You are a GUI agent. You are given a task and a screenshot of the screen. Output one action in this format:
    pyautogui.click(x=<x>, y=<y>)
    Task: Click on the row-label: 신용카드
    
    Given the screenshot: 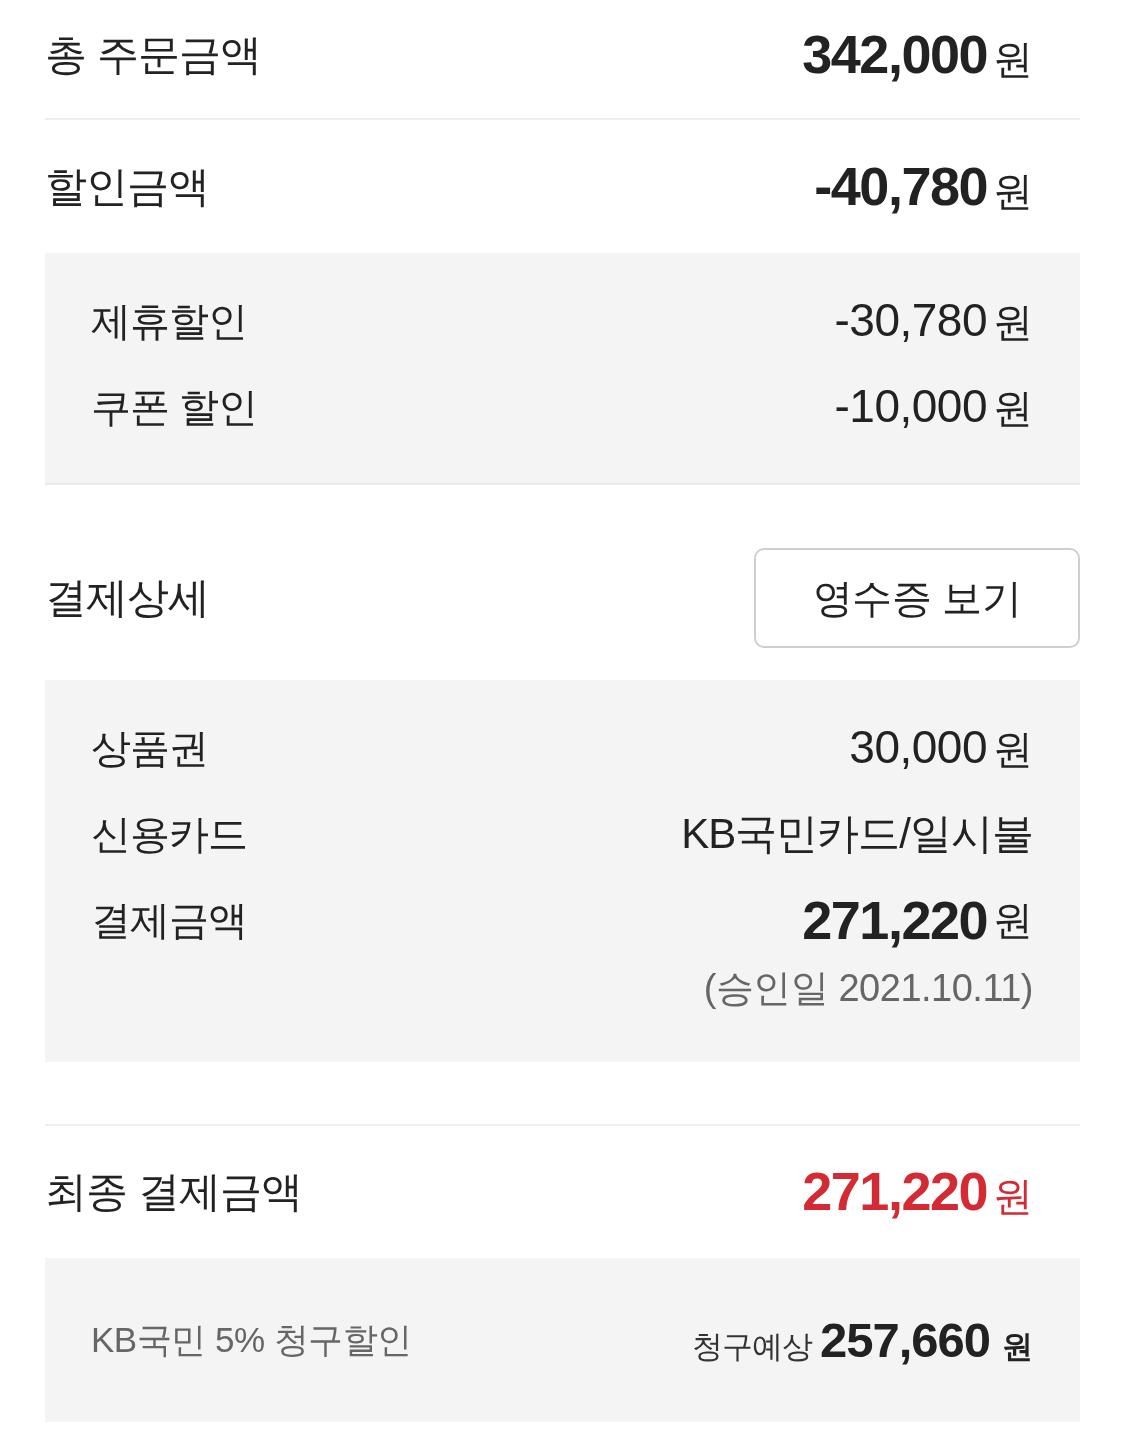 What is the action you would take?
    pyautogui.click(x=169, y=834)
    